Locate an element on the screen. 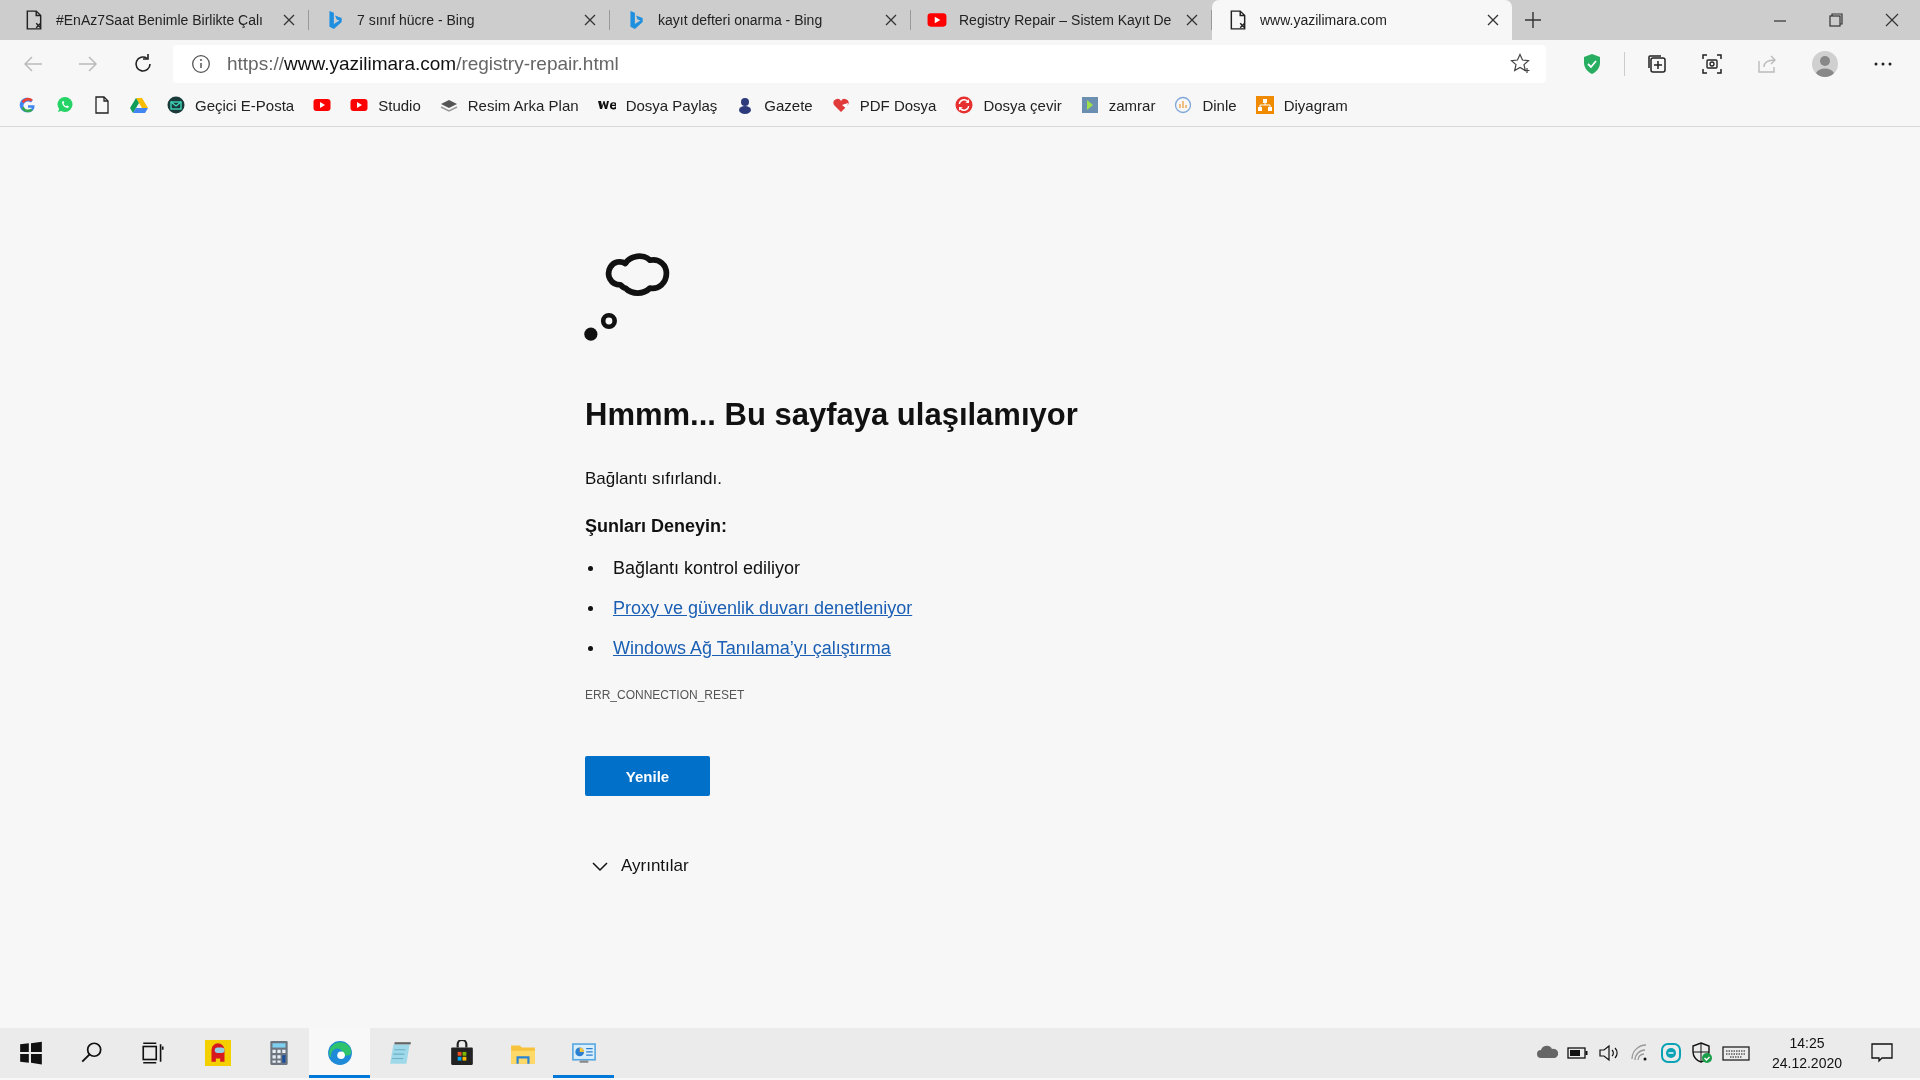  bookmark: Dosya Paylaş is located at coordinates (657, 105).